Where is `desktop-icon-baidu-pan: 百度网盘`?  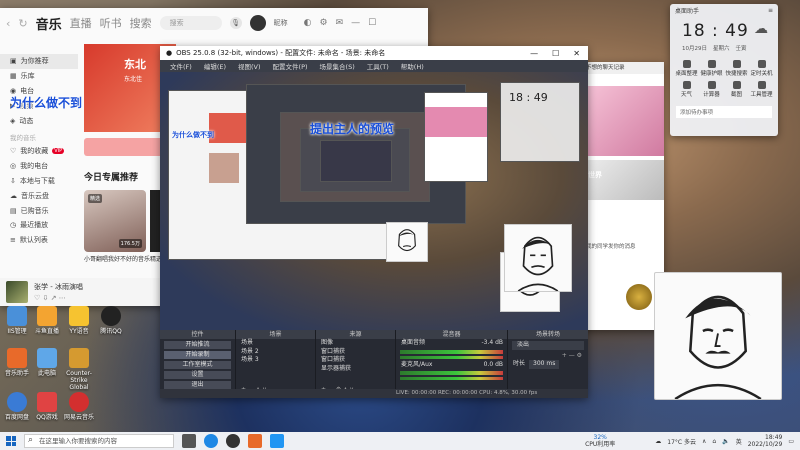 desktop-icon-baidu-pan: 百度网盘 is located at coordinates (17, 406).